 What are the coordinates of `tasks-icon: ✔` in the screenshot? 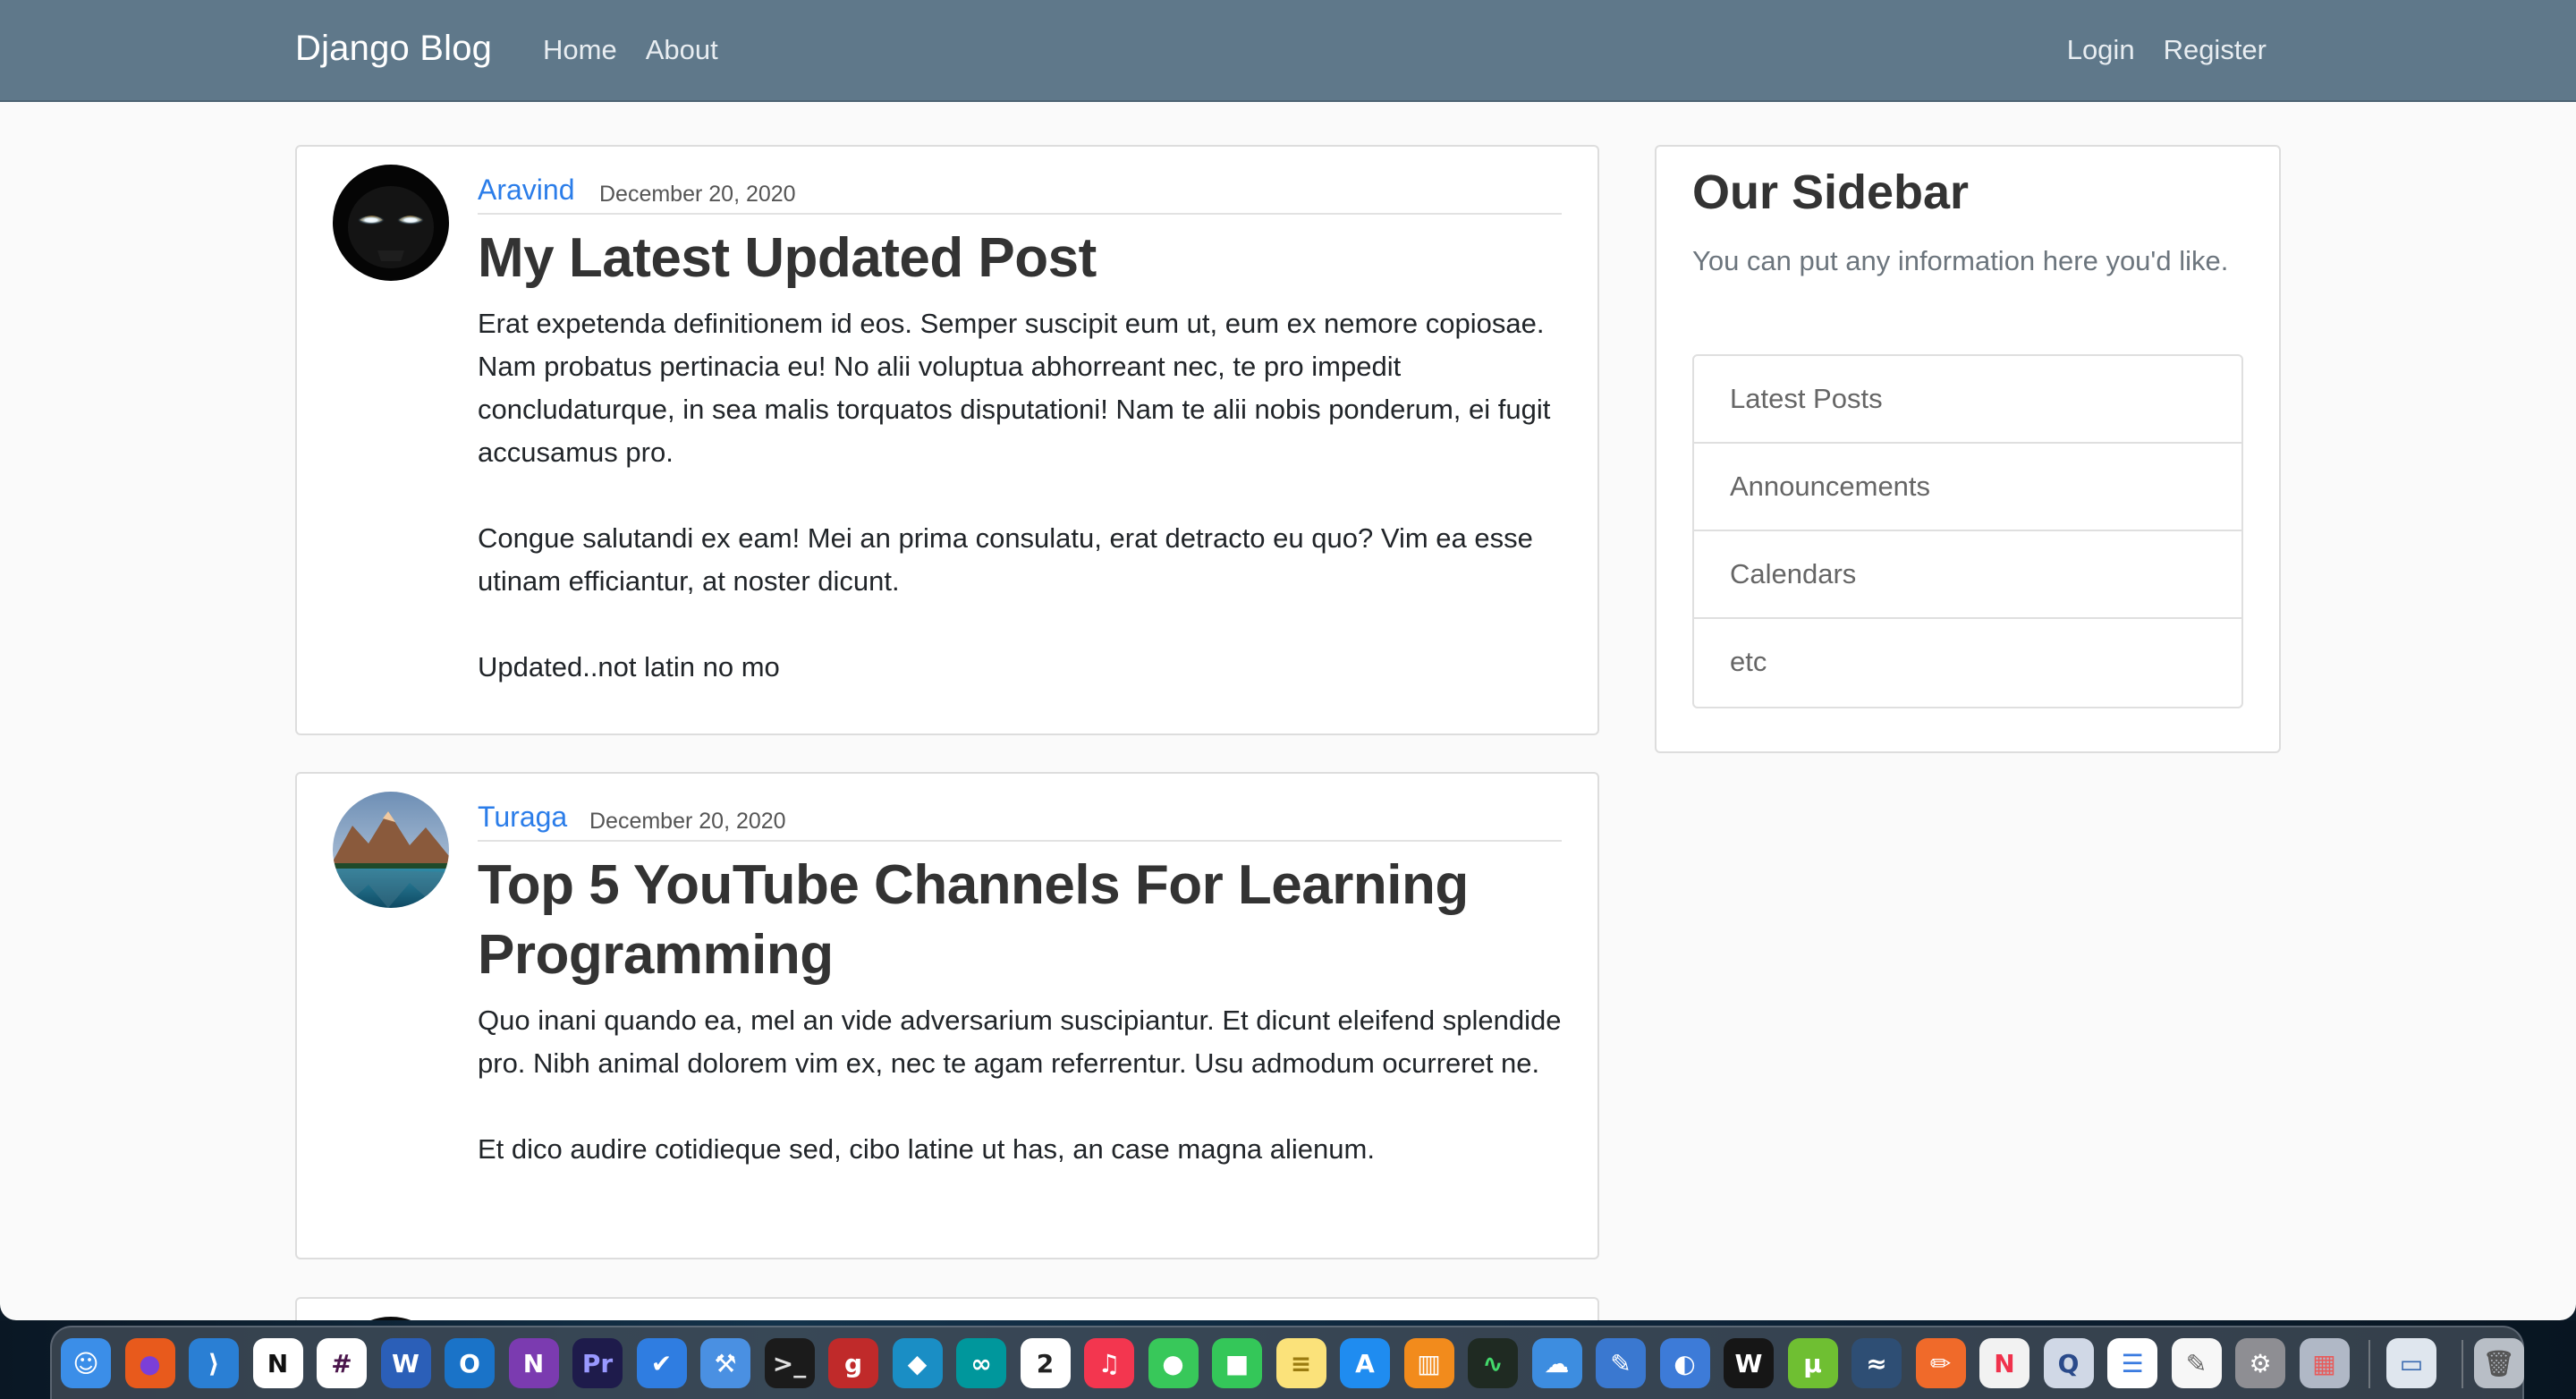 It's located at (661, 1363).